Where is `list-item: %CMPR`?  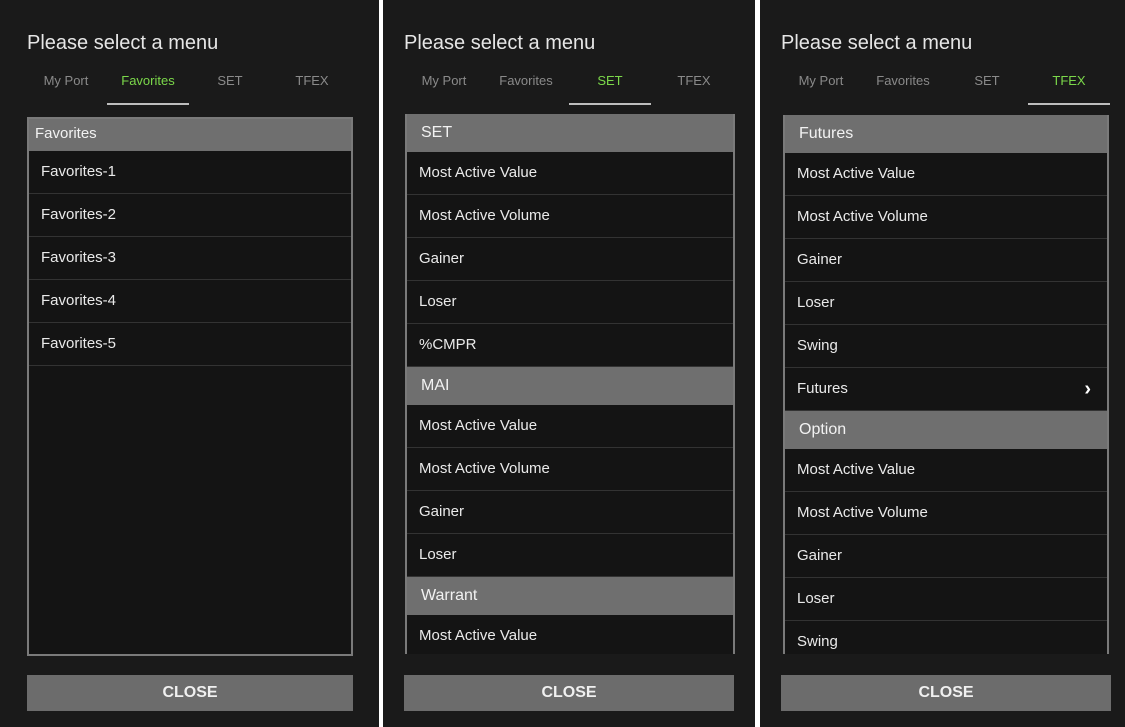 list-item: %CMPR is located at coordinates (570, 345).